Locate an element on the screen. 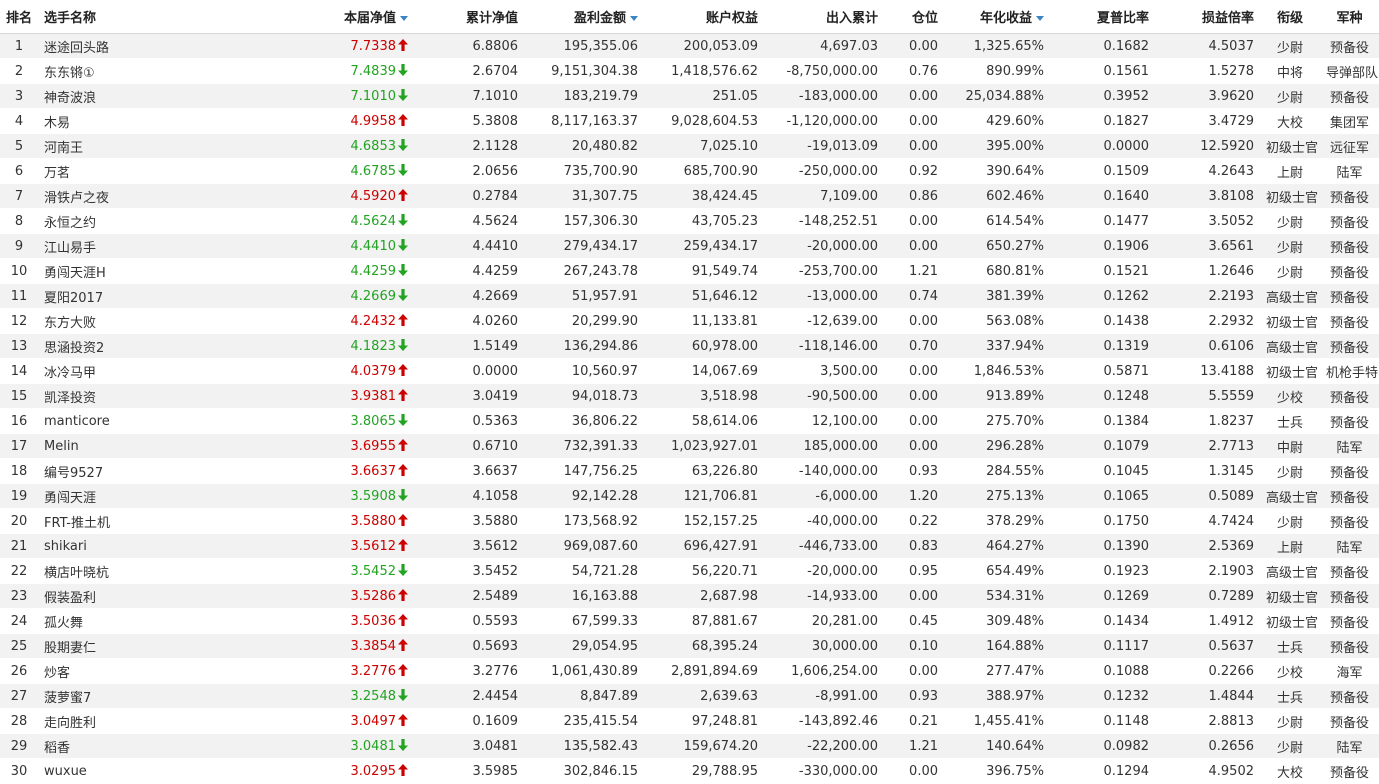 The height and width of the screenshot is (784, 1379). cell-nav: 7.7338 is located at coordinates (292, 46).